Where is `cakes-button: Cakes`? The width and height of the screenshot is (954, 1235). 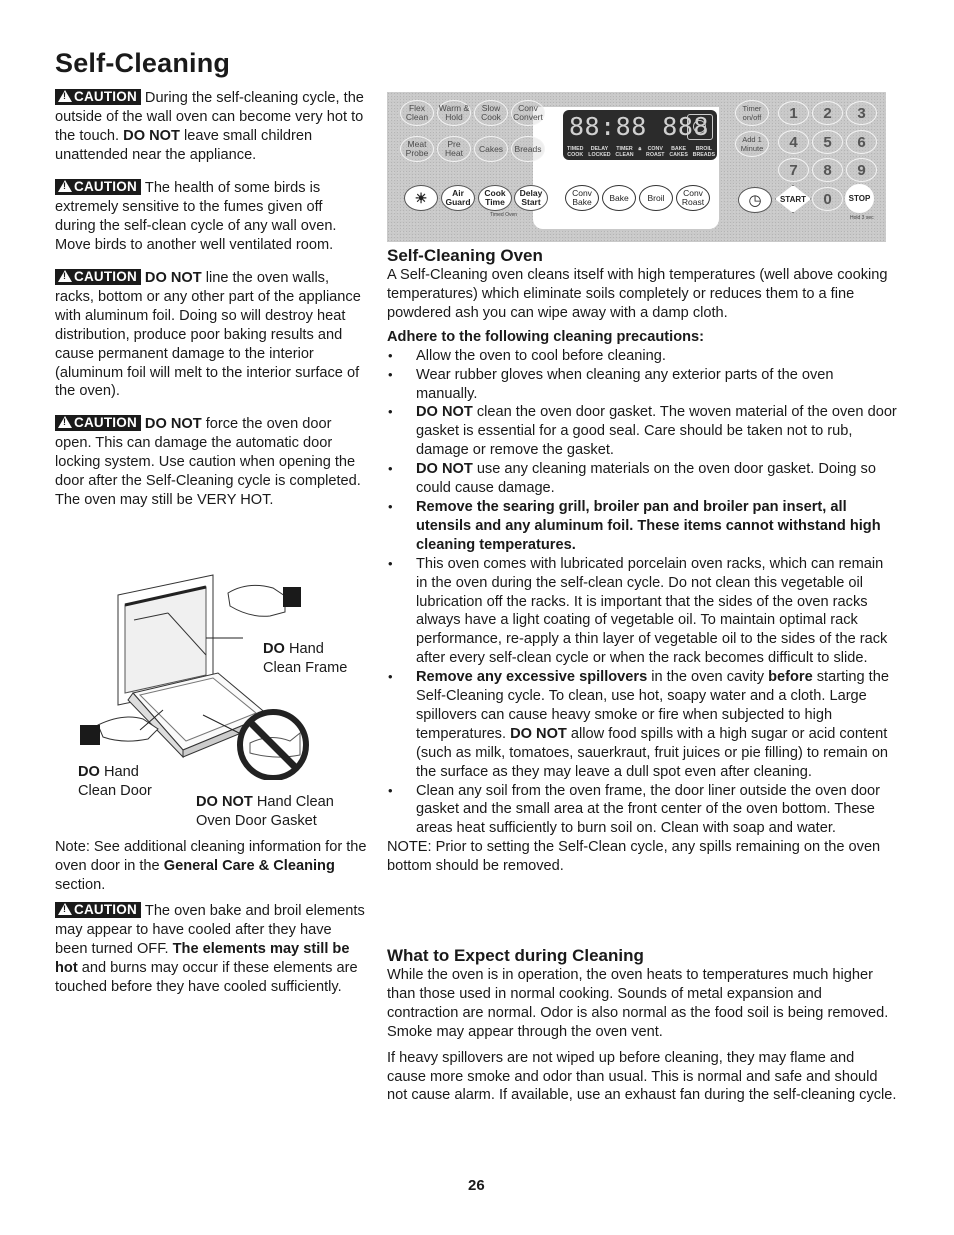
cakes-button: Cakes is located at coordinates (491, 149).